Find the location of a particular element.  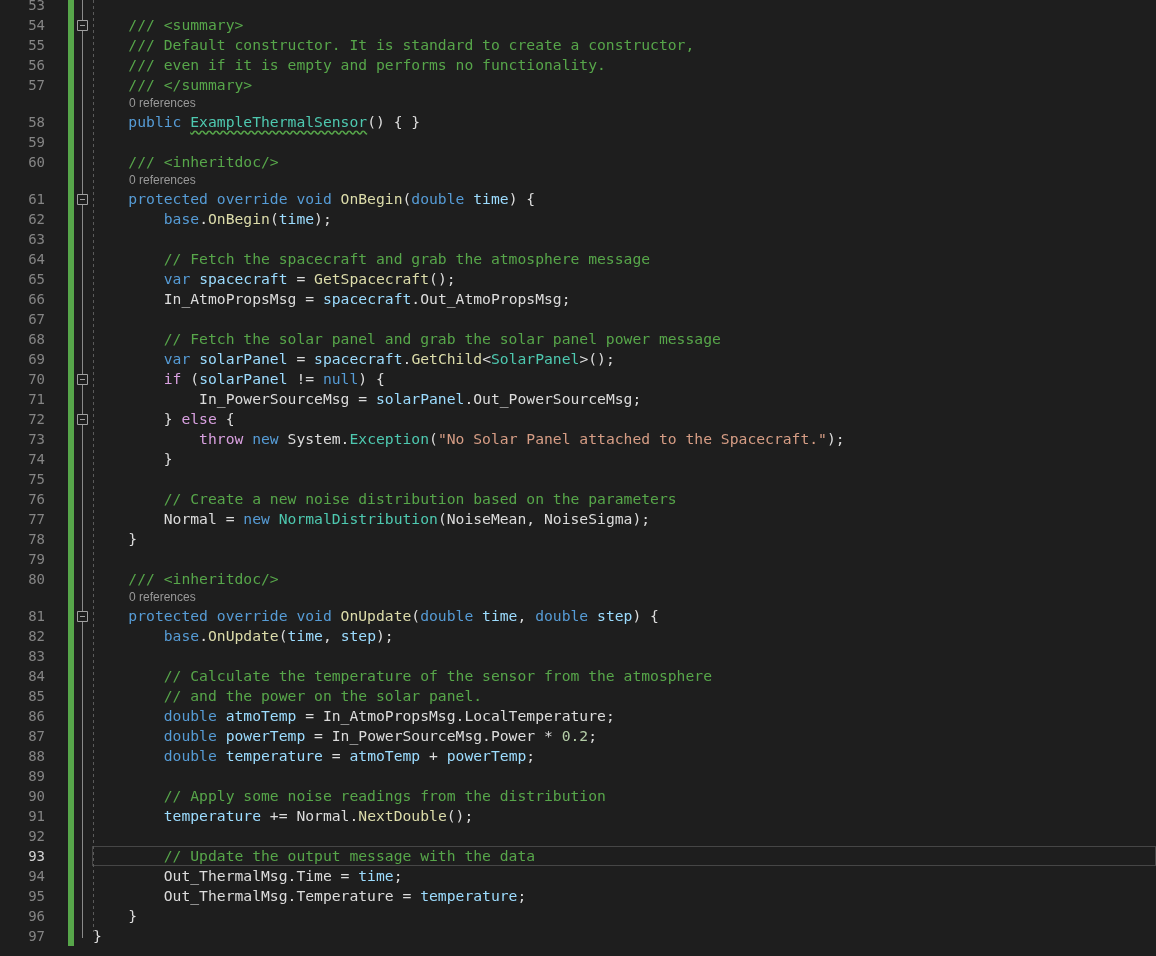

line-number: 64 is located at coordinates (36, 259).